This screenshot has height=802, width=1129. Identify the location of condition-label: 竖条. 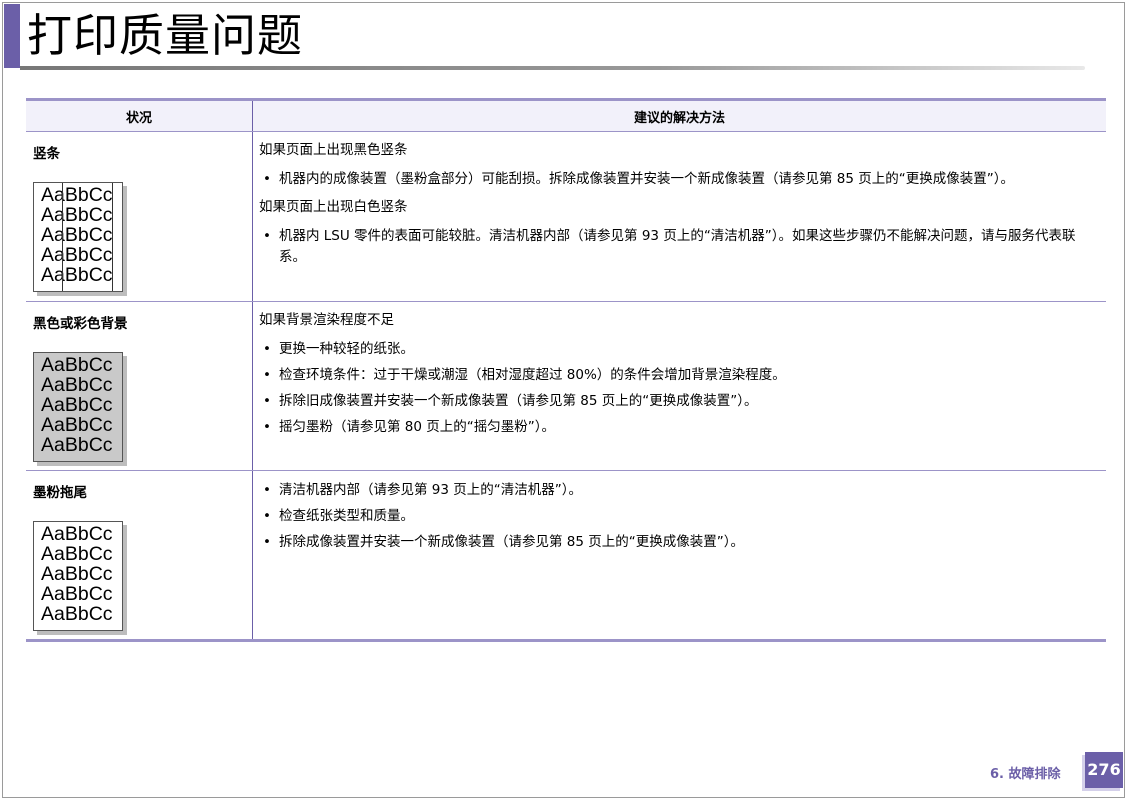
(46, 154).